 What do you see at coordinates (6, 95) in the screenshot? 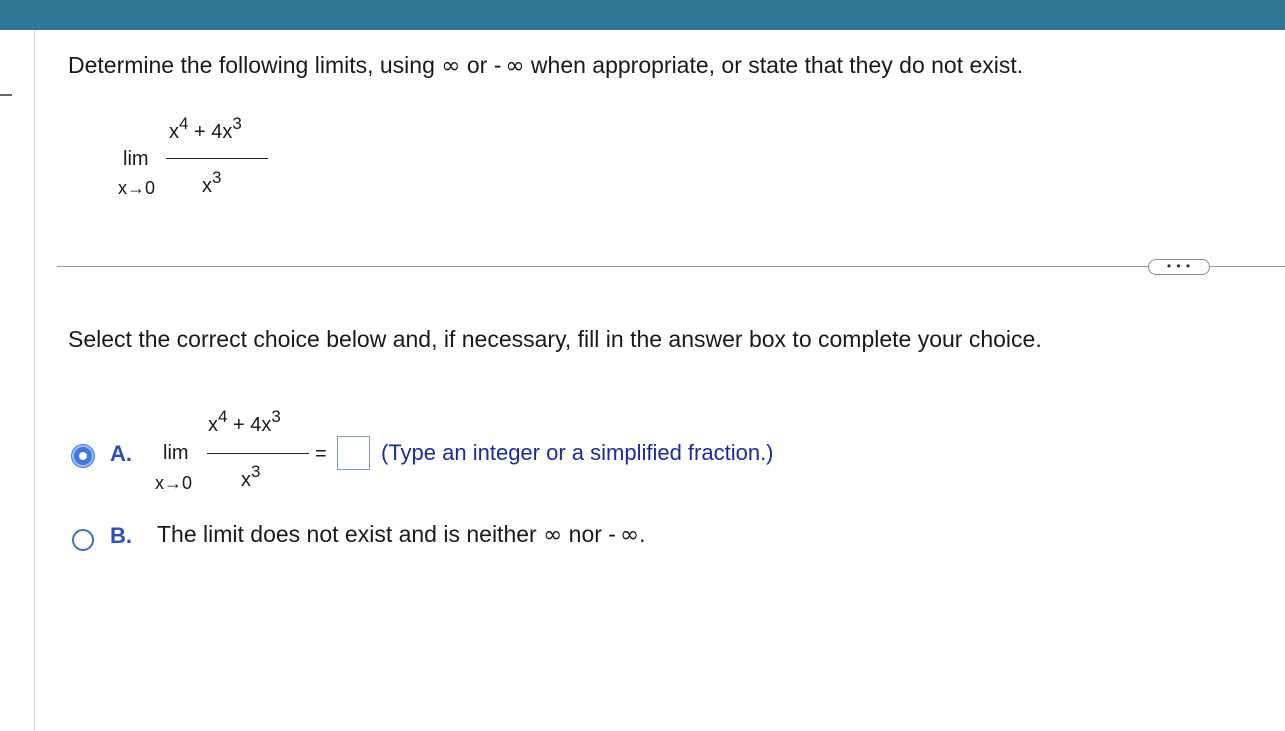
I see `left-edge-marker` at bounding box center [6, 95].